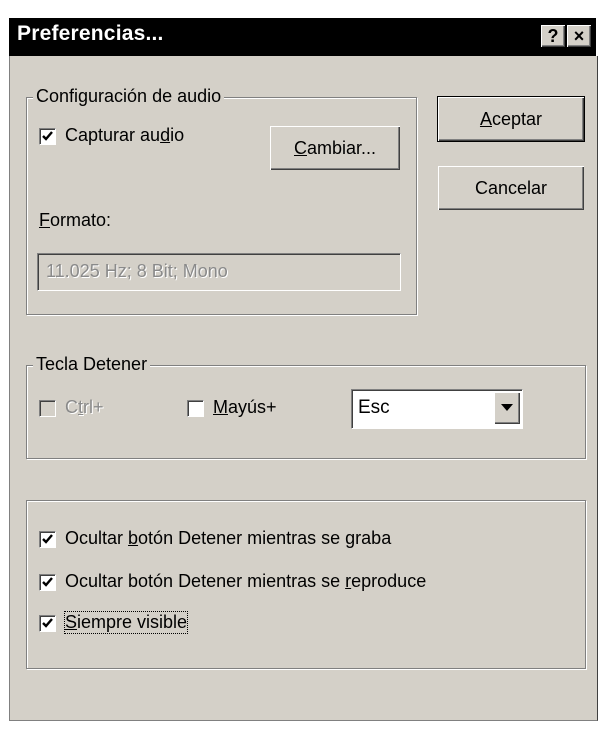 The height and width of the screenshot is (729, 602). What do you see at coordinates (553, 36) in the screenshot?
I see `help-button: ?` at bounding box center [553, 36].